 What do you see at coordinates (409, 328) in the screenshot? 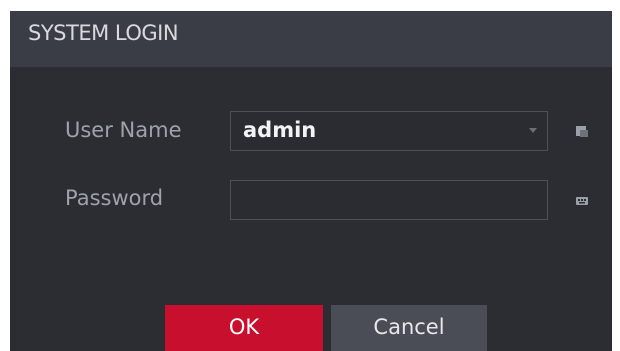
I see `cancel-button: Cancel` at bounding box center [409, 328].